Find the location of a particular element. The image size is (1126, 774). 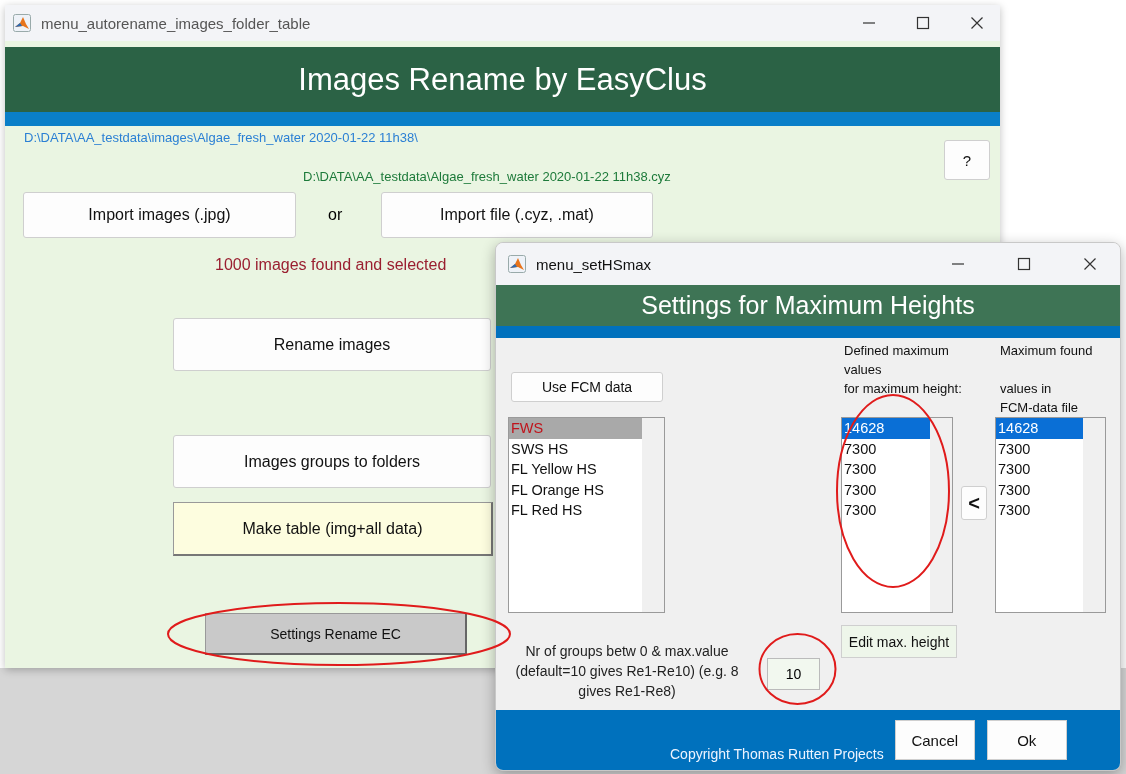

edit-height-button: Edit max. height is located at coordinates (899, 641).